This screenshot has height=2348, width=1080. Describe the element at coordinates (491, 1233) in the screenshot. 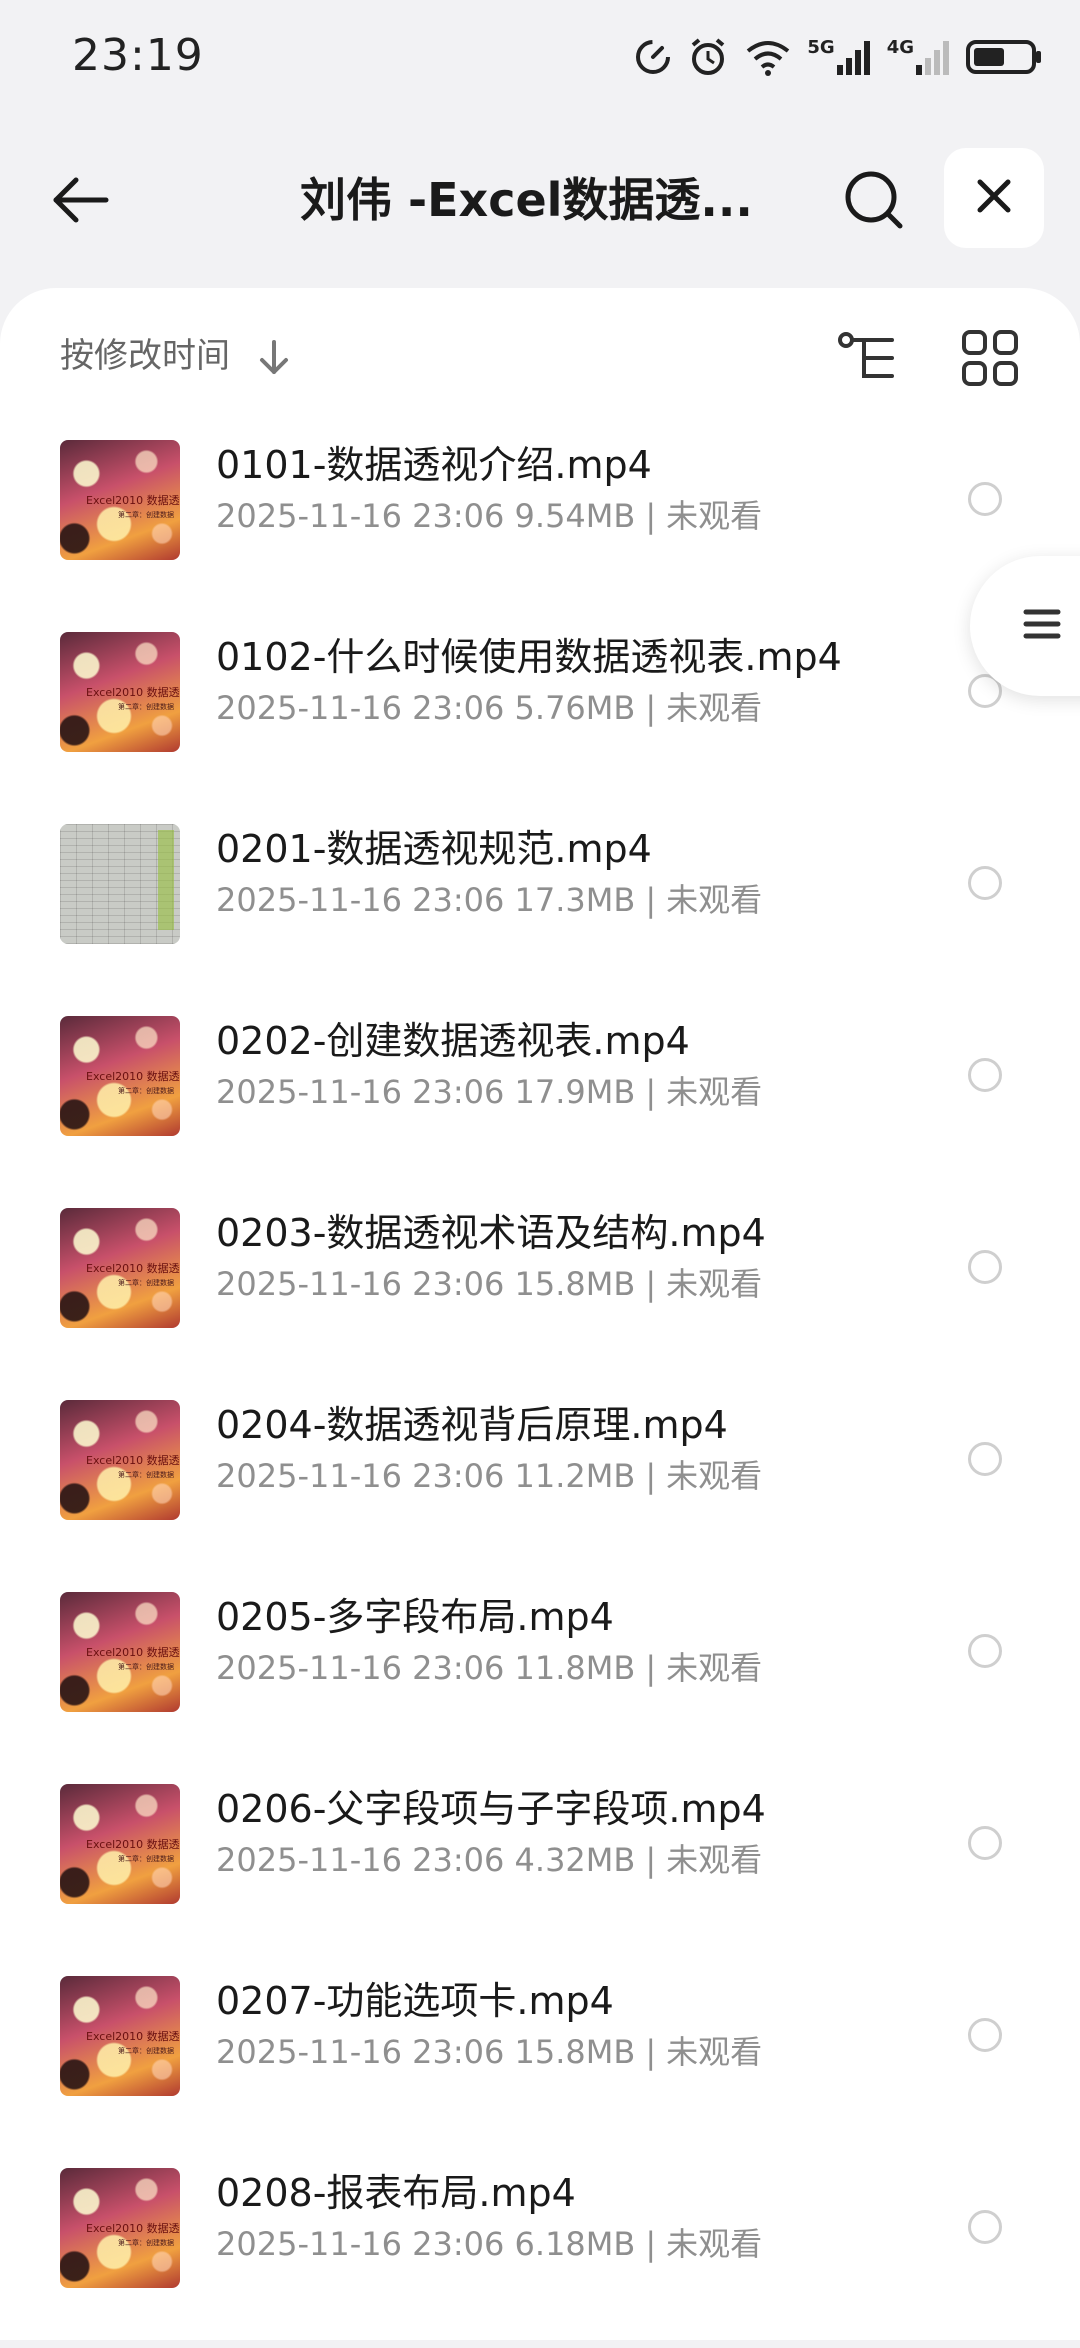

I see `file-name: 0203-数据透视术语及结构.mp4` at that location.